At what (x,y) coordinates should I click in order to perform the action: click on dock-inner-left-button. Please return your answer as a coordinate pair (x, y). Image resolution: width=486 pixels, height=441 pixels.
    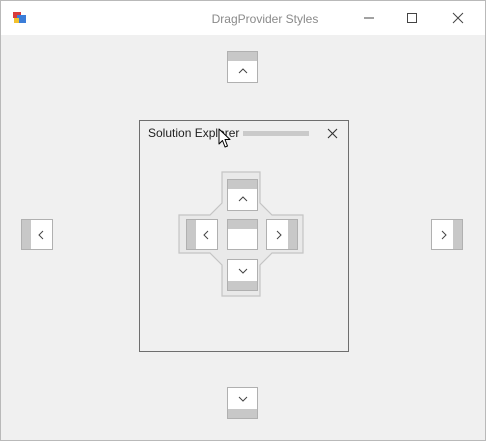
    Looking at the image, I should click on (202, 234).